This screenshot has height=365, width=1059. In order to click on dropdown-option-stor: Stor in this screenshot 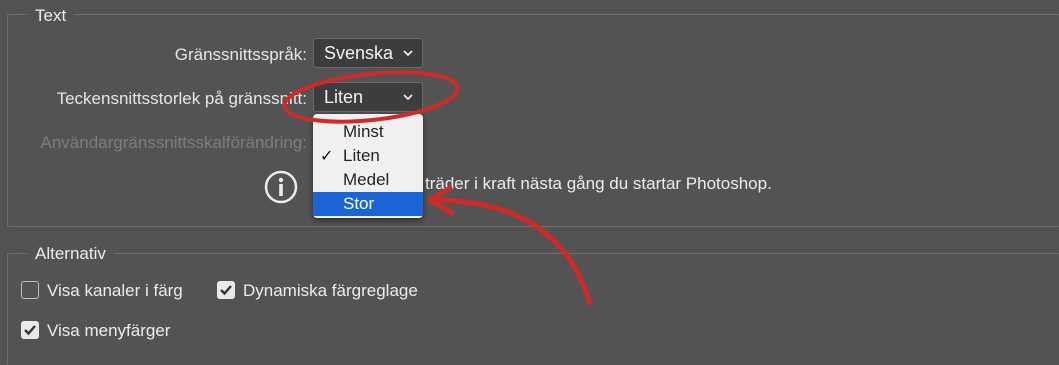, I will do `click(368, 204)`.